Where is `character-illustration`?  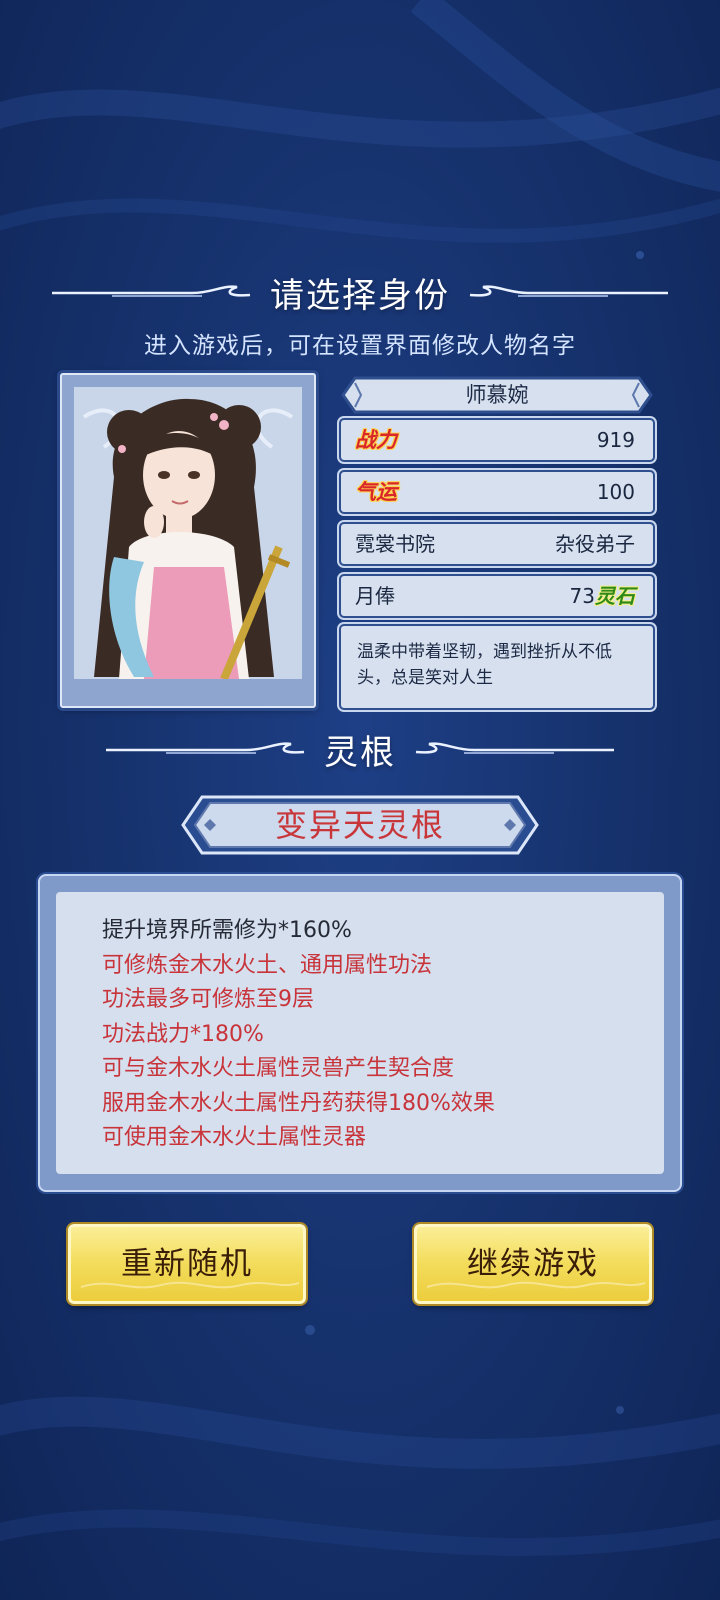 character-illustration is located at coordinates (188, 538).